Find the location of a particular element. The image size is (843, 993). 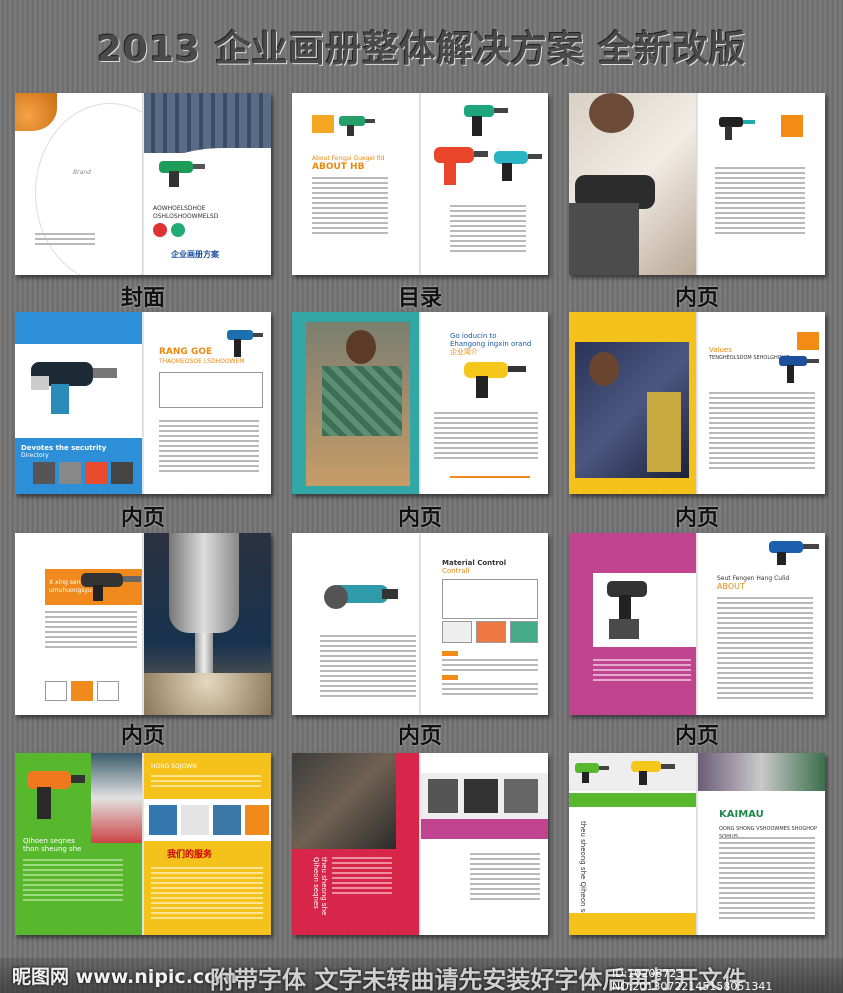

caption-inner-7: 内页 is located at coordinates (696, 736).